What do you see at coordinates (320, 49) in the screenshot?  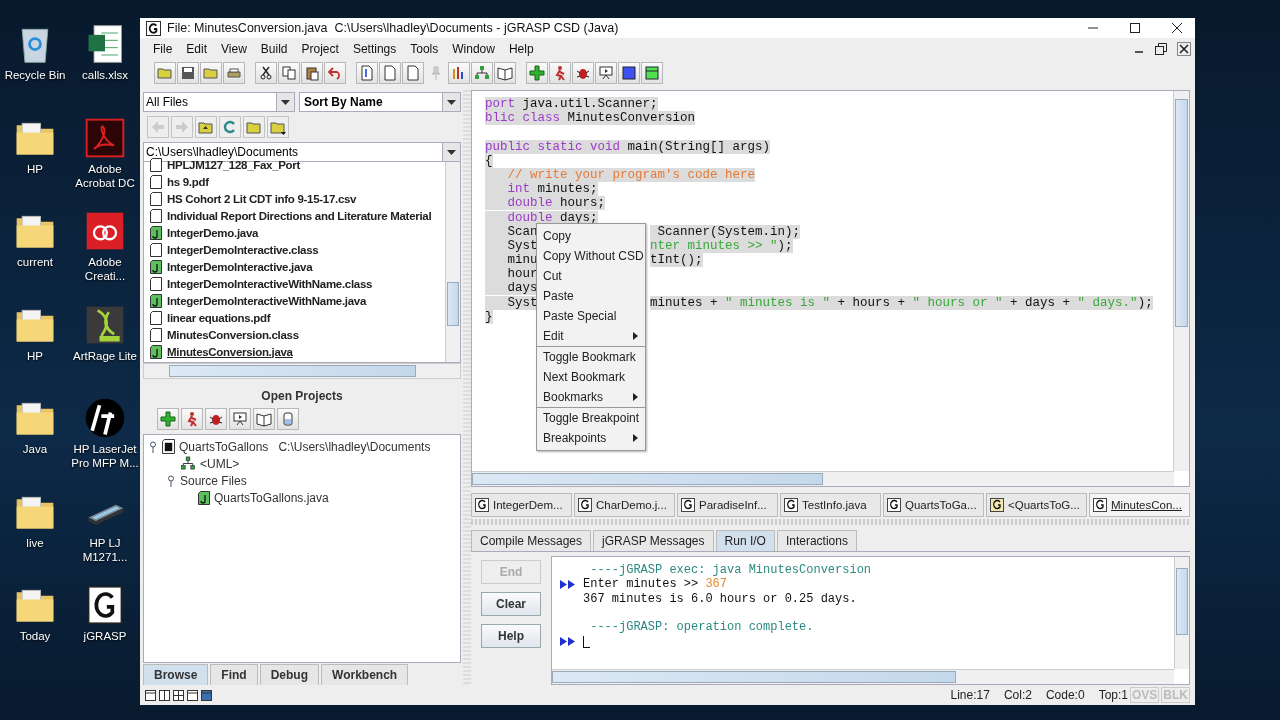 I see `menu-item: Project` at bounding box center [320, 49].